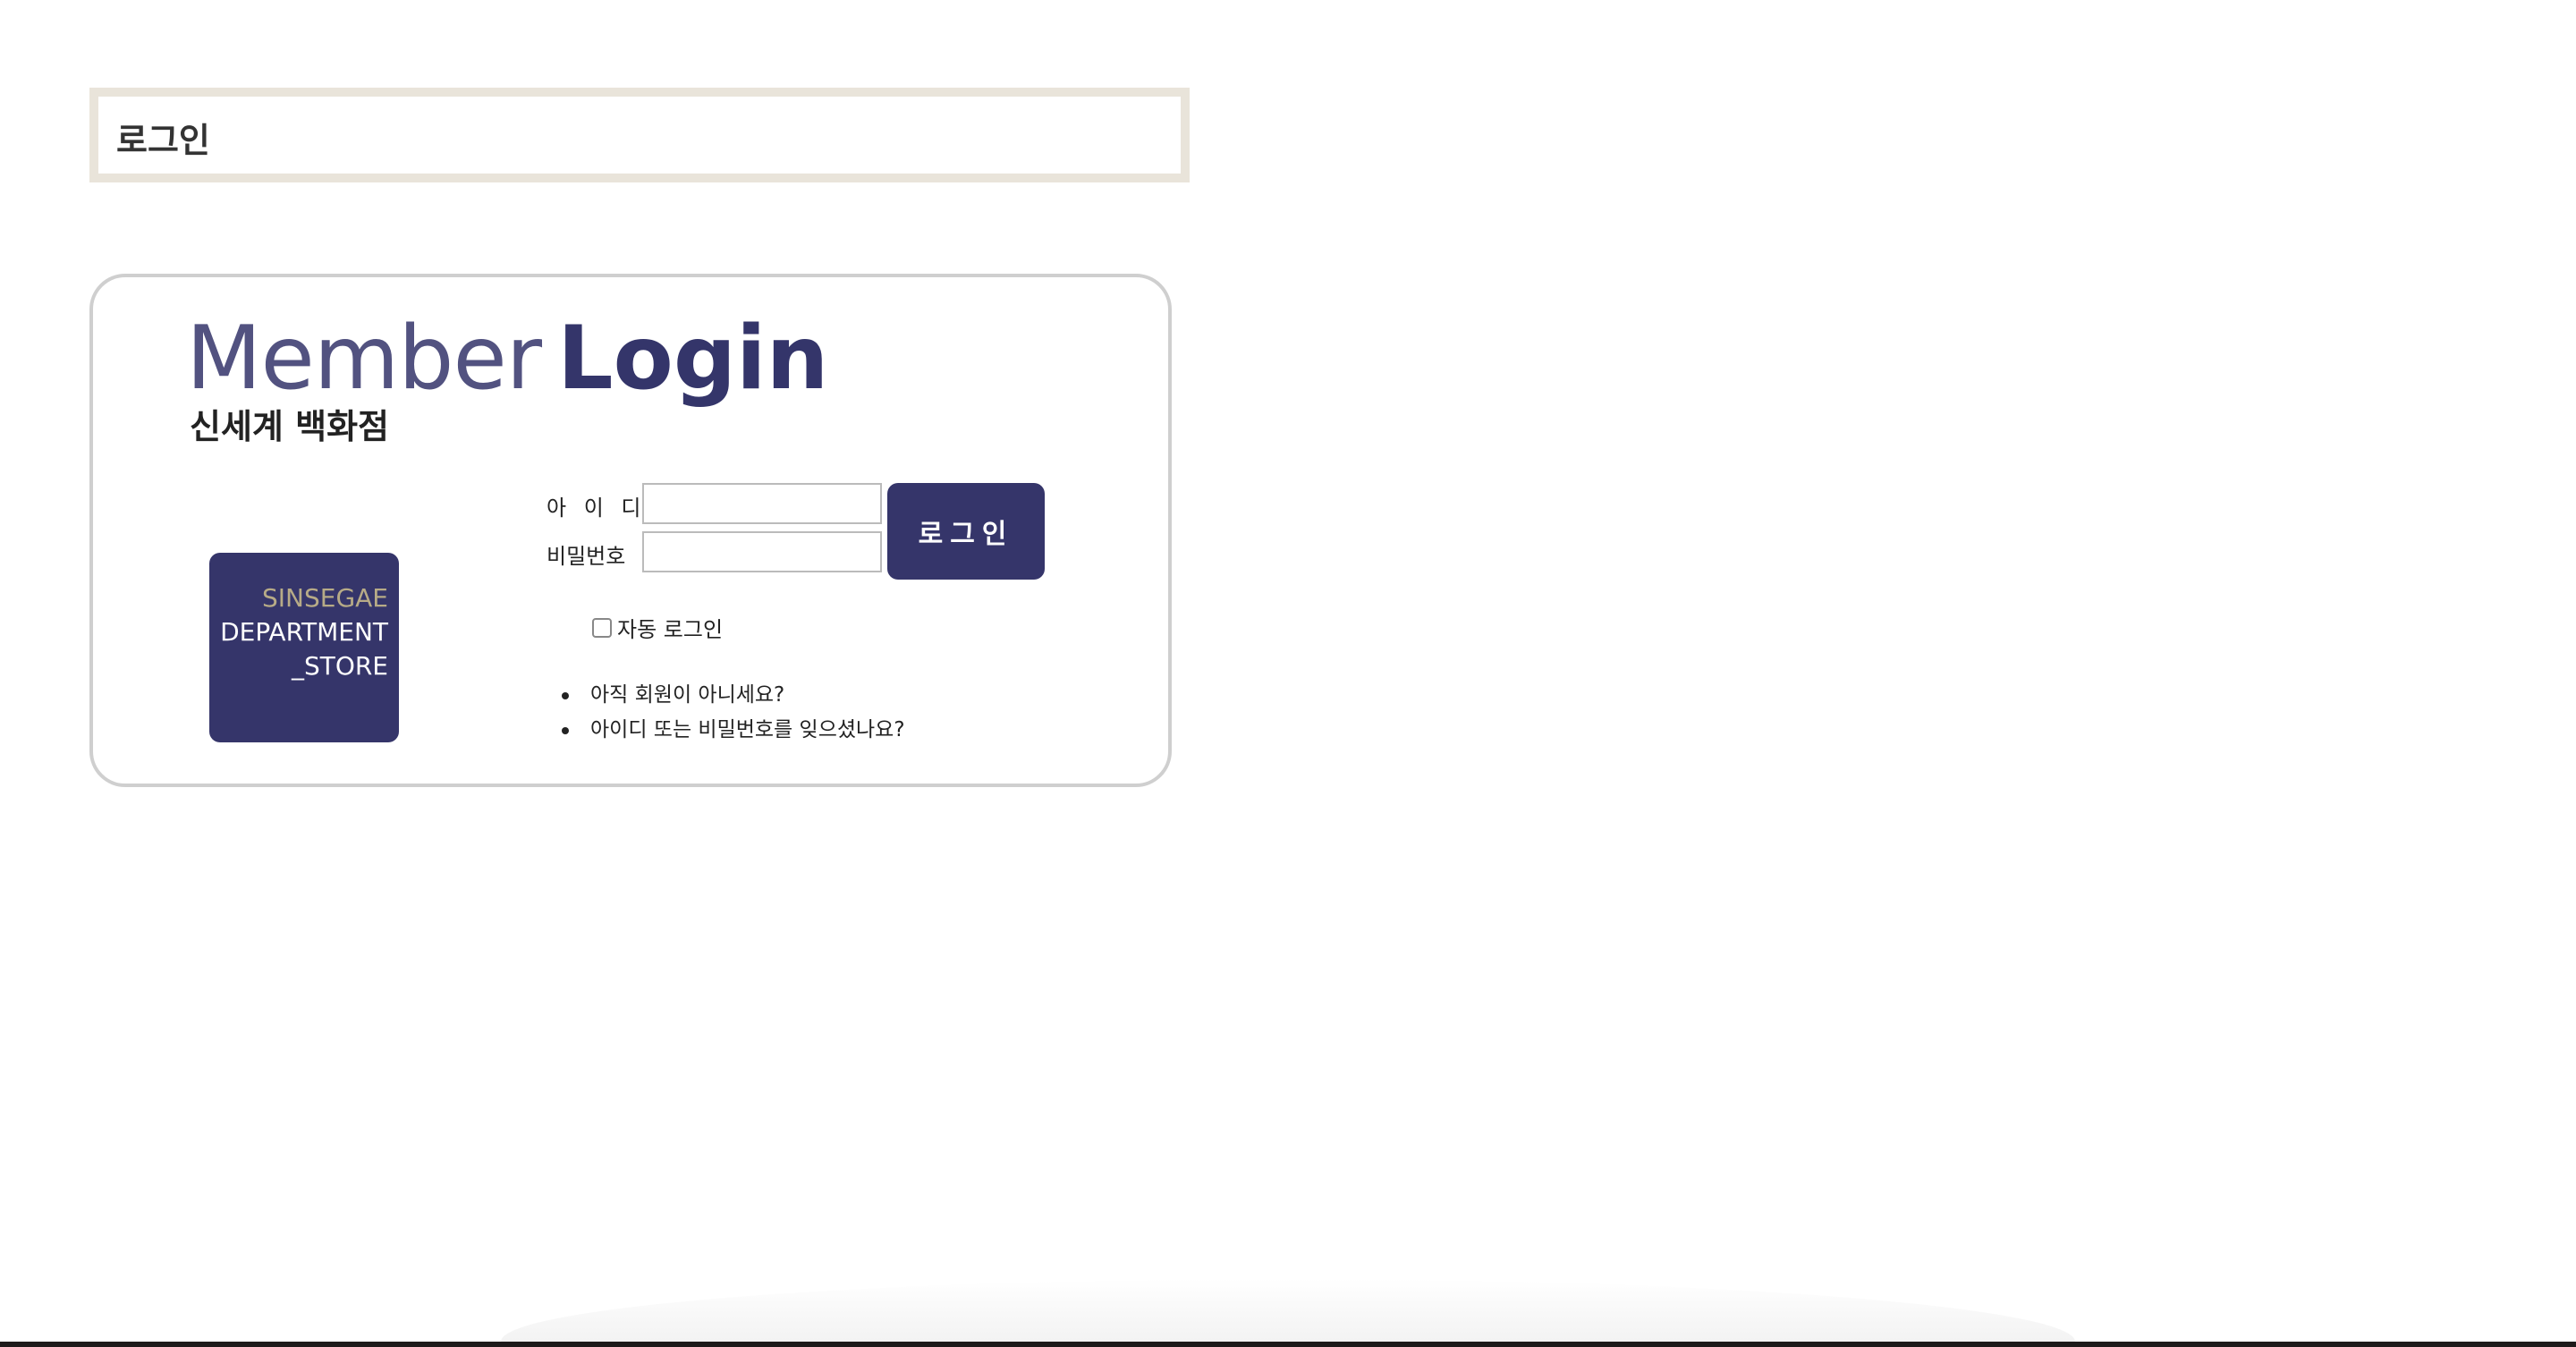 The image size is (2576, 1347). Describe the element at coordinates (1288, 1310) in the screenshot. I see `bottom-shadow` at that location.